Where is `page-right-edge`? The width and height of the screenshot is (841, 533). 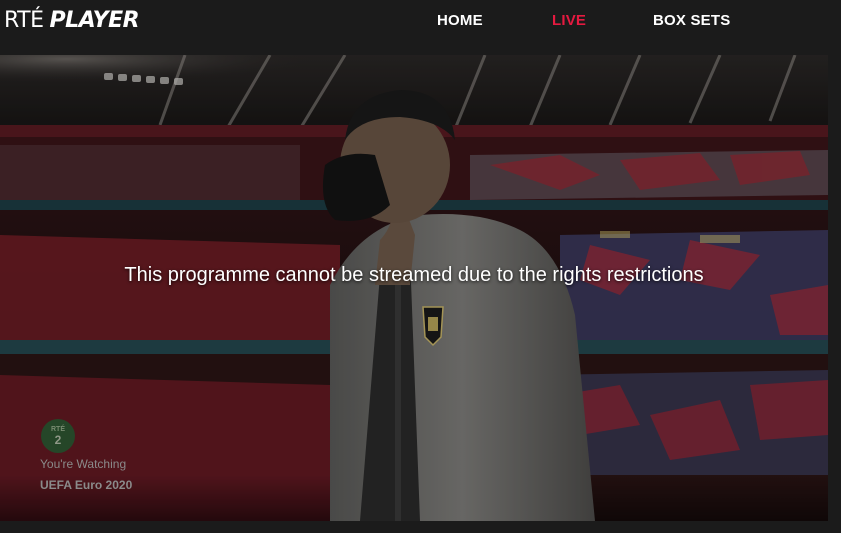 page-right-edge is located at coordinates (834, 288).